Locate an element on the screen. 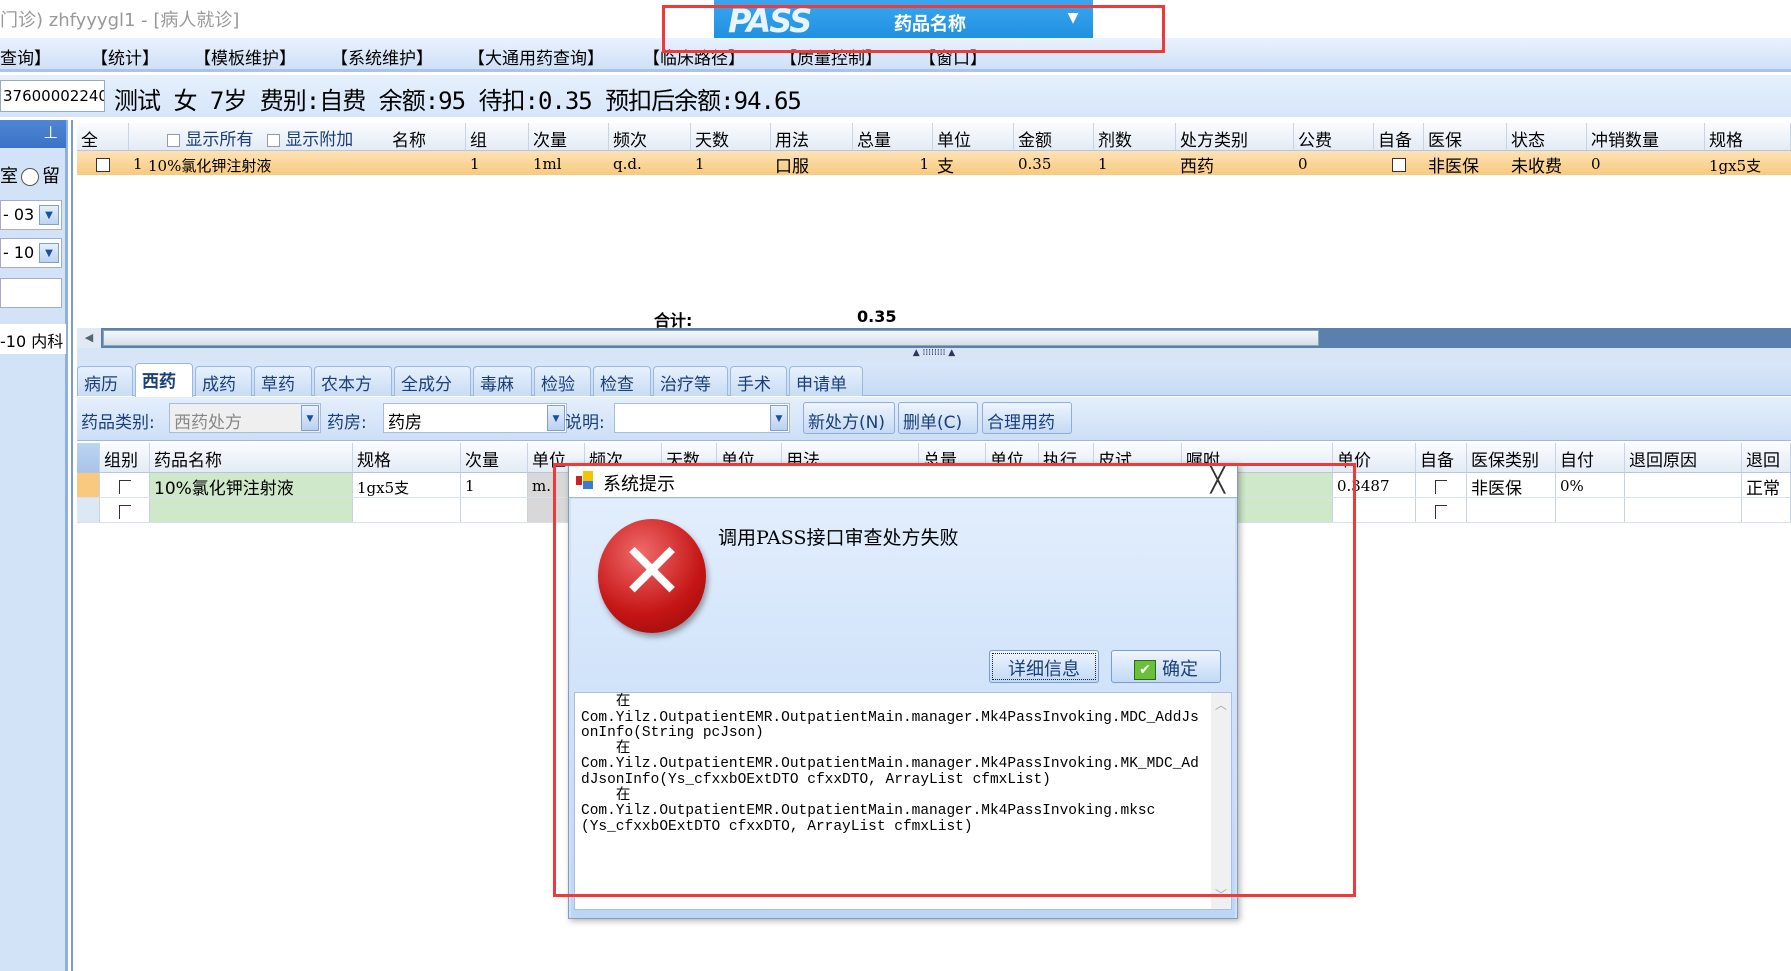  tab-8: 检查 is located at coordinates (622, 381).